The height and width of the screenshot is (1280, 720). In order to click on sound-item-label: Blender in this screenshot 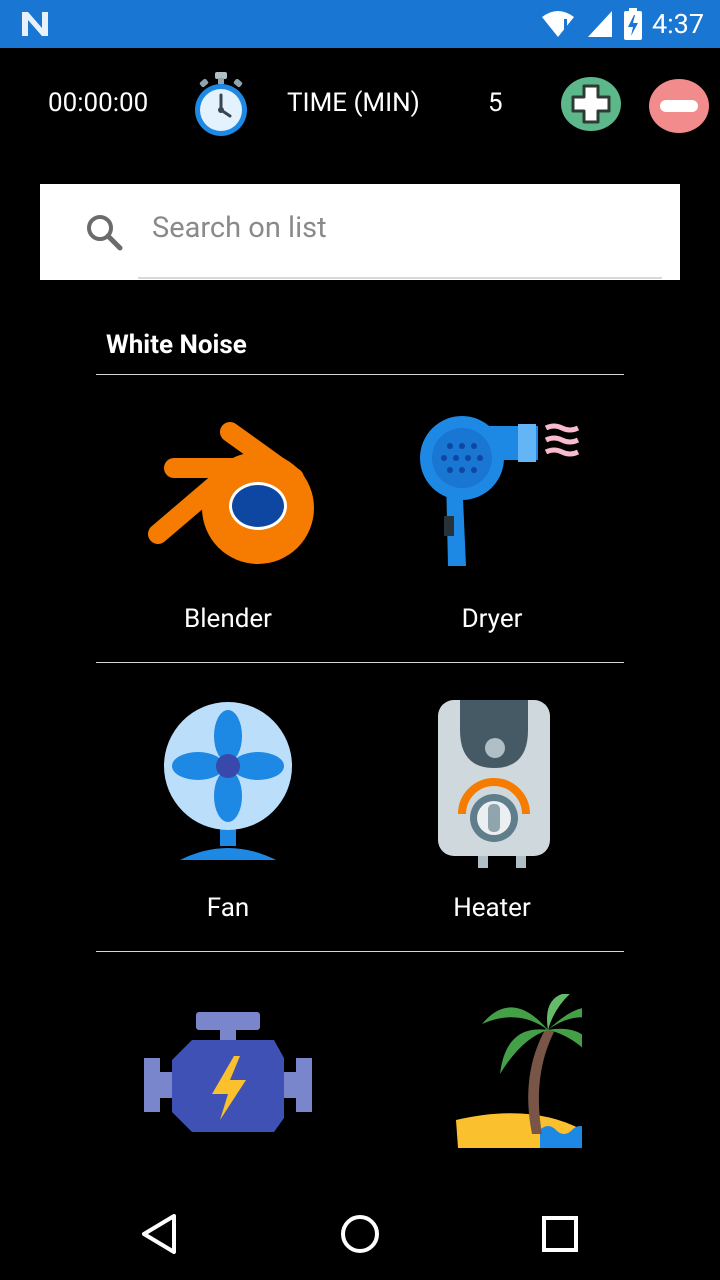, I will do `click(228, 619)`.